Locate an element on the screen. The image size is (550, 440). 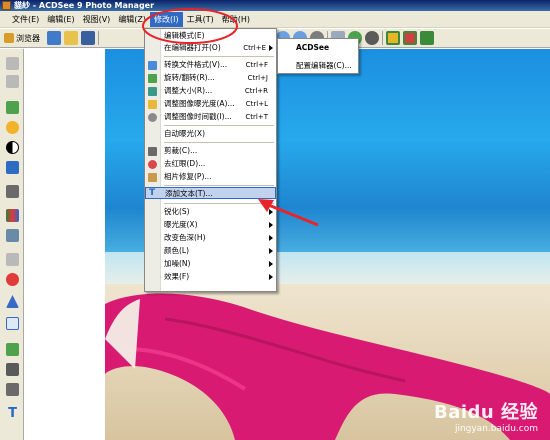
menu-item-label: 编辑模式(E) is located at coordinates (184, 35).